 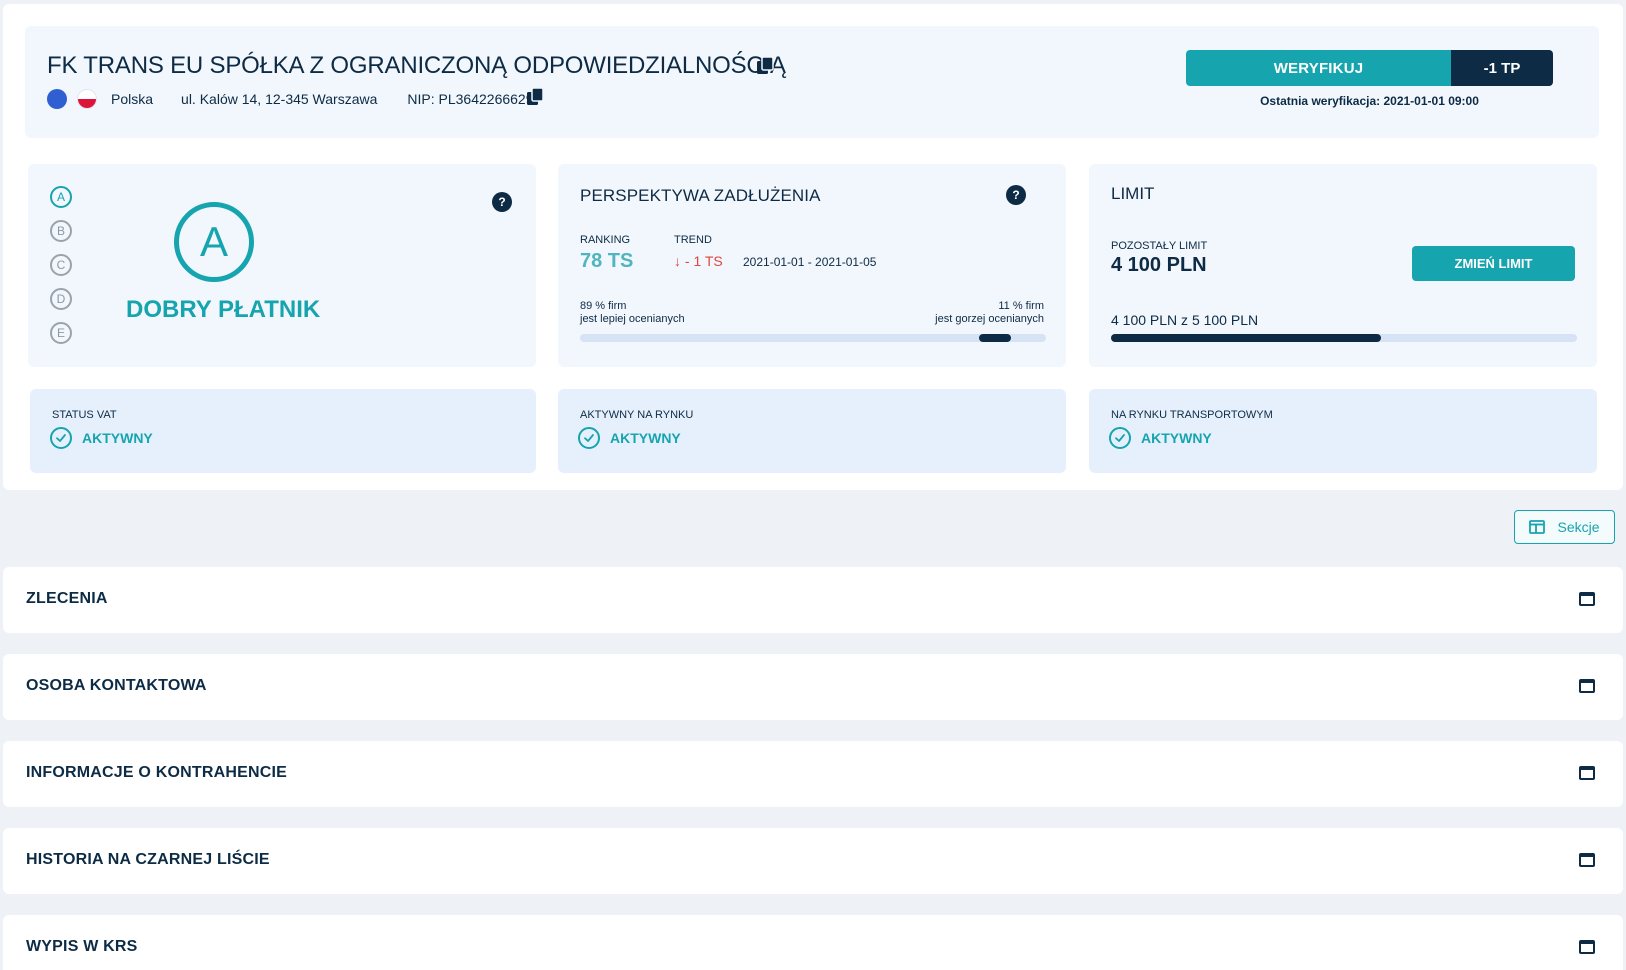 I want to click on company-nip: NIP: PL3642266629, so click(x=470, y=99).